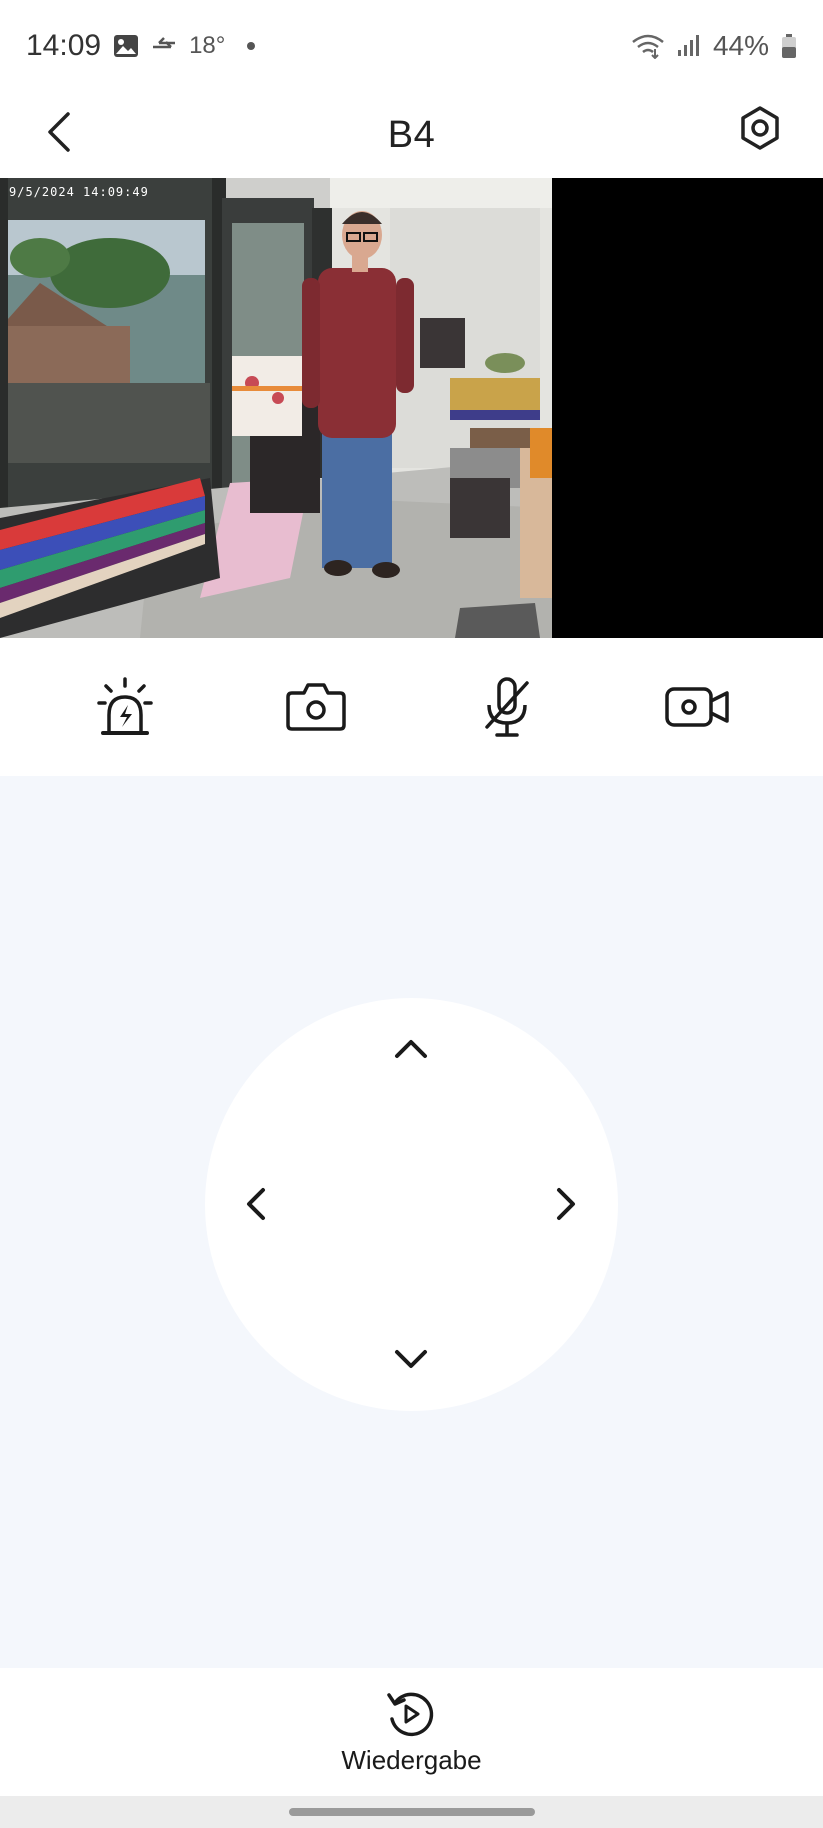 The width and height of the screenshot is (823, 1828). I want to click on chevron-down-icon, so click(411, 1359).